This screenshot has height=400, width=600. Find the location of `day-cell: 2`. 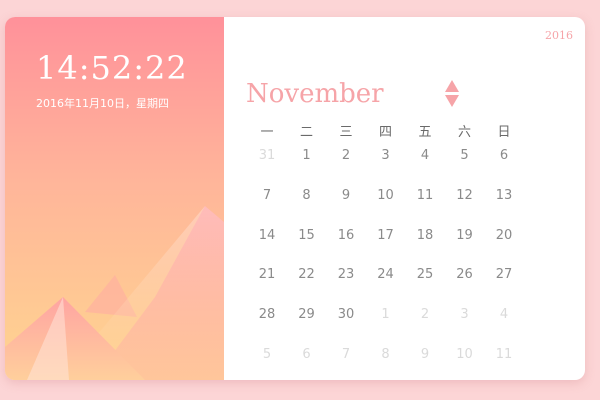

day-cell: 2 is located at coordinates (346, 156).